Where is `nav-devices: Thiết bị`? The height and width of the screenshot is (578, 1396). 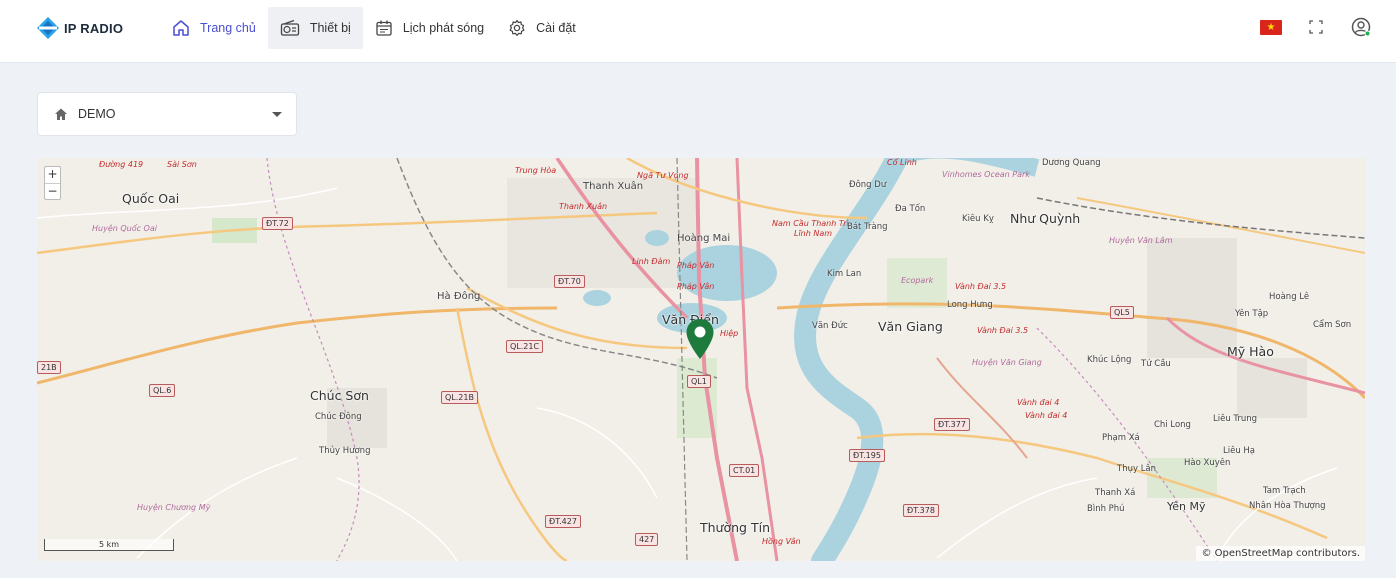
nav-devices: Thiết bị is located at coordinates (315, 28).